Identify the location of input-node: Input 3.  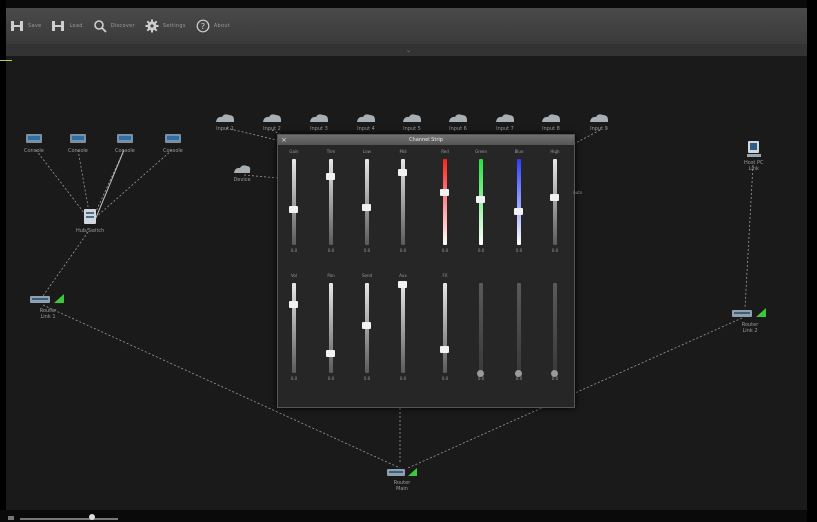
(319, 122).